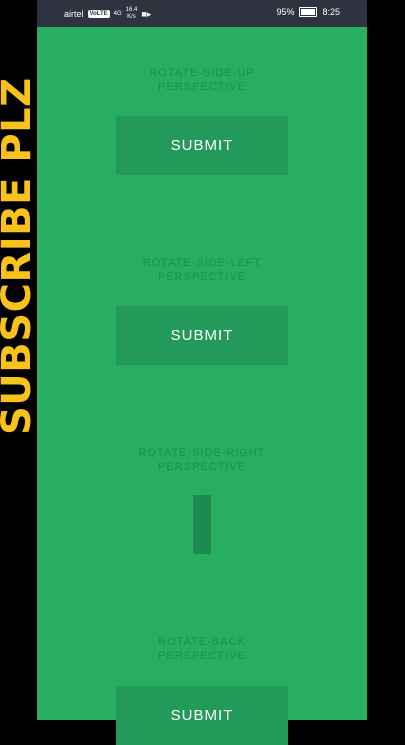 This screenshot has height=745, width=405. What do you see at coordinates (386, 360) in the screenshot?
I see `right-black-band` at bounding box center [386, 360].